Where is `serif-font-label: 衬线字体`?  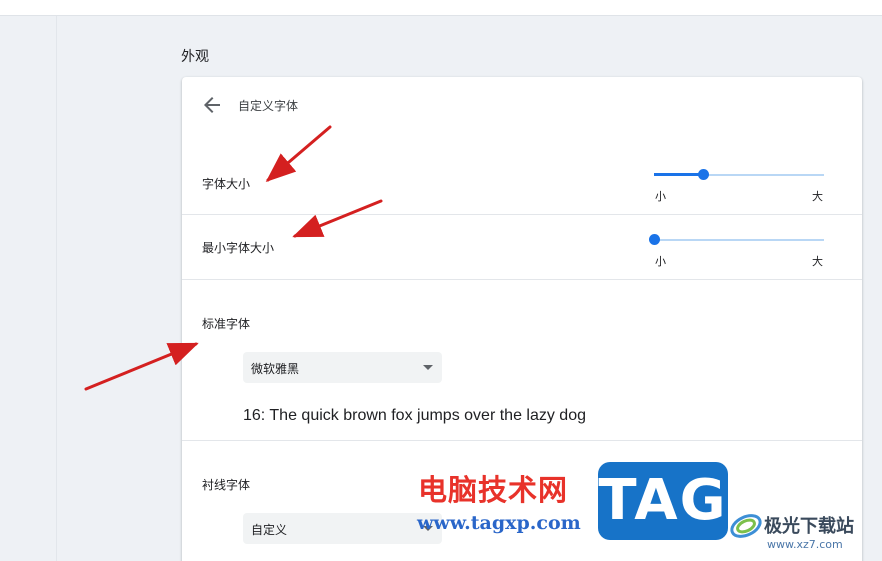 serif-font-label: 衬线字体 is located at coordinates (226, 485).